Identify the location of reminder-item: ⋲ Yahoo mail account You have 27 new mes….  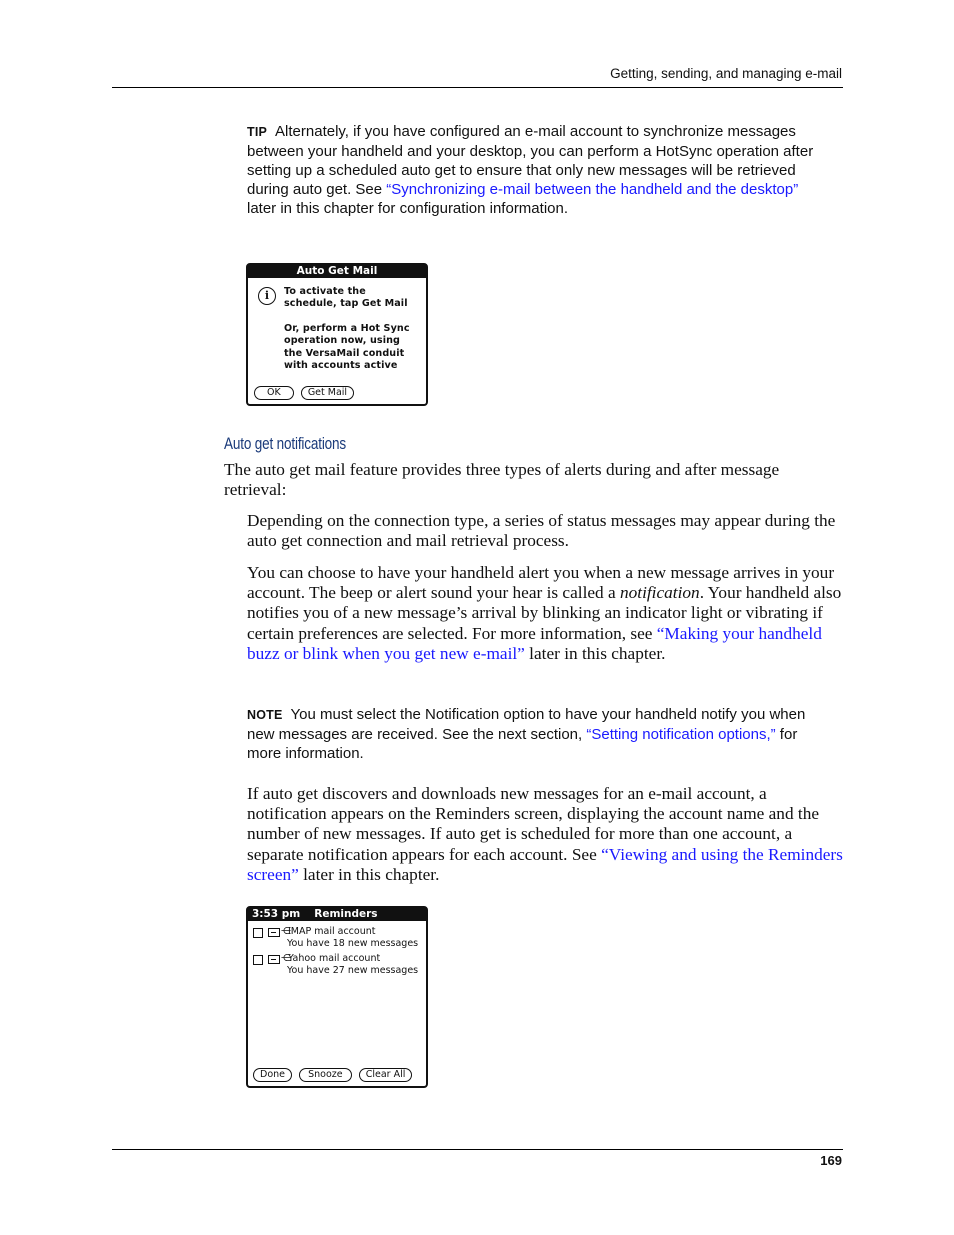
(337, 965).